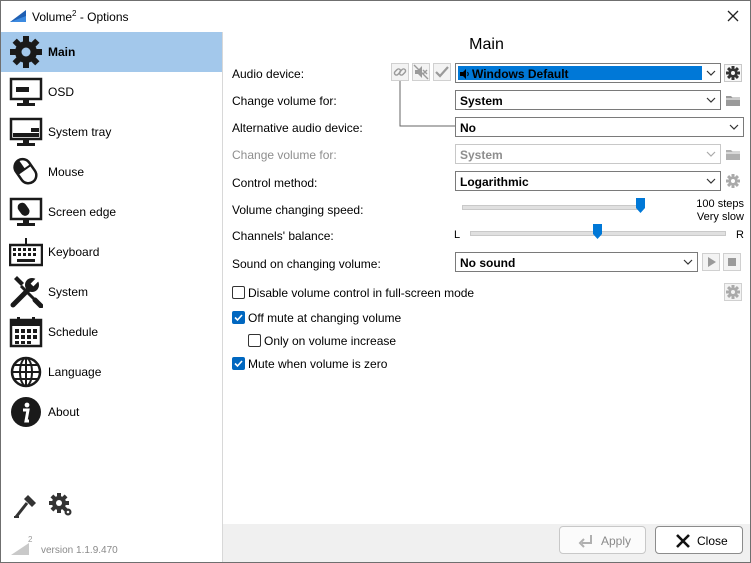 The height and width of the screenshot is (563, 751). What do you see at coordinates (111, 172) in the screenshot?
I see `sidebar-item-mouse: Mouse` at bounding box center [111, 172].